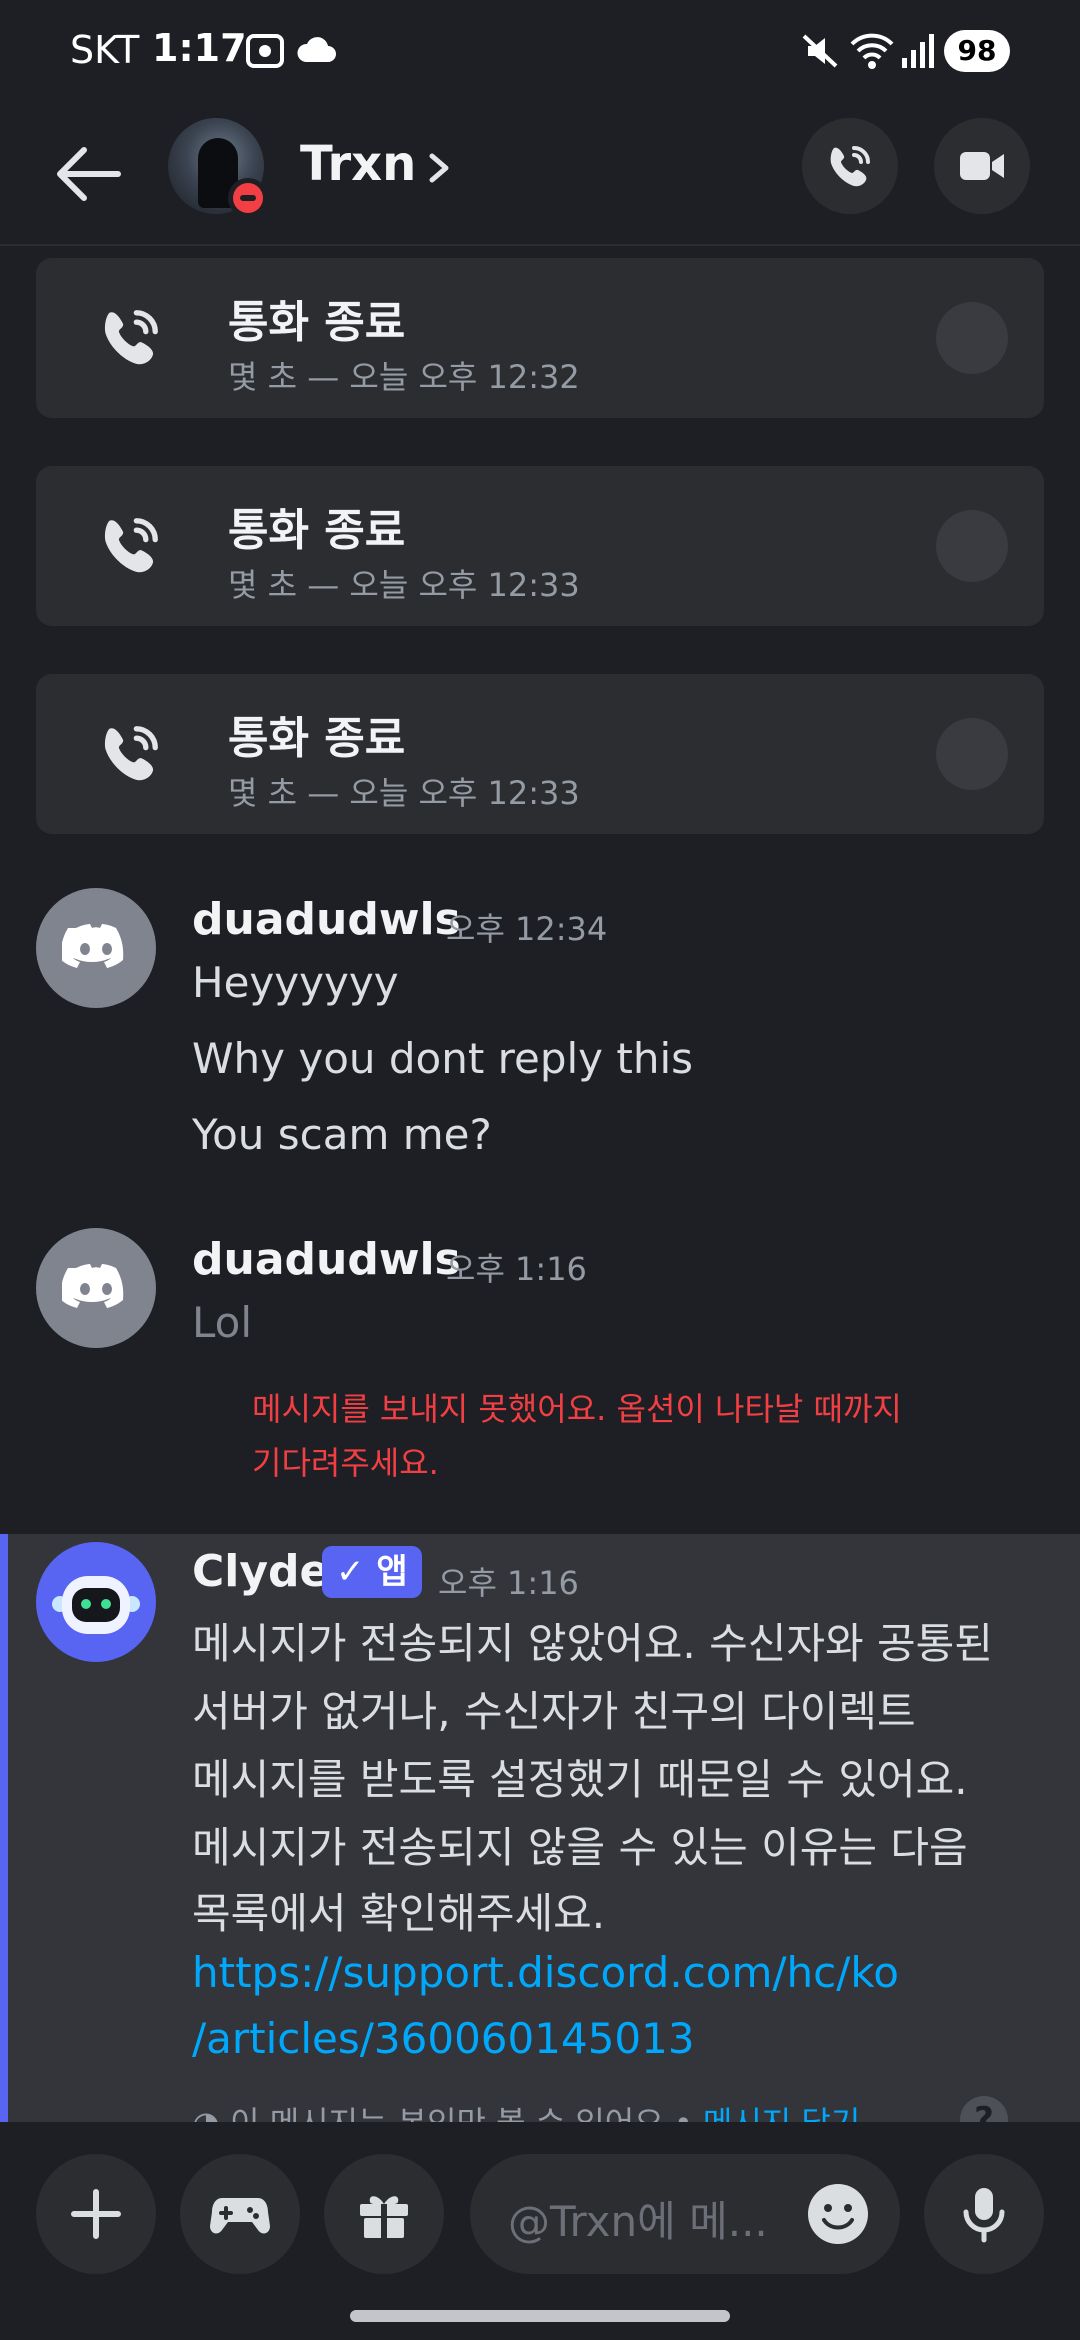 The image size is (1080, 2340). I want to click on message-text: Why you dont reply this, so click(442, 1058).